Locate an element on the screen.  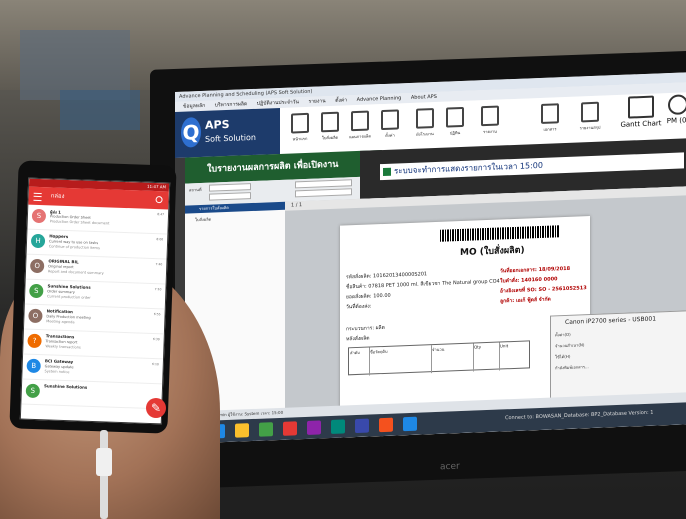
mail-sender: Hoppers is located at coordinates (59, 236).